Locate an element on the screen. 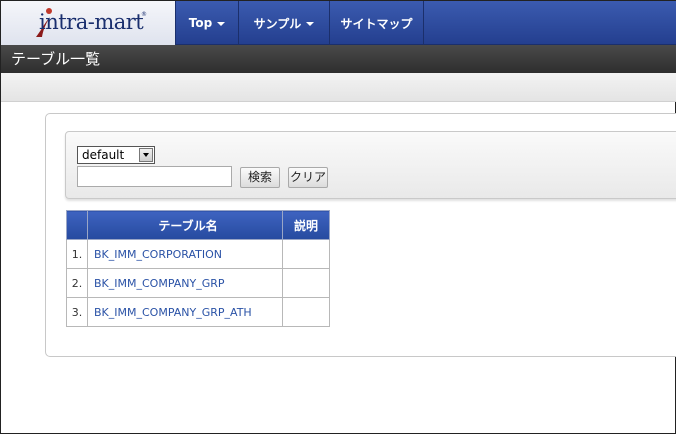  table-name-cell: BK_IMM_COMPANY_GRP_ATH is located at coordinates (185, 312).